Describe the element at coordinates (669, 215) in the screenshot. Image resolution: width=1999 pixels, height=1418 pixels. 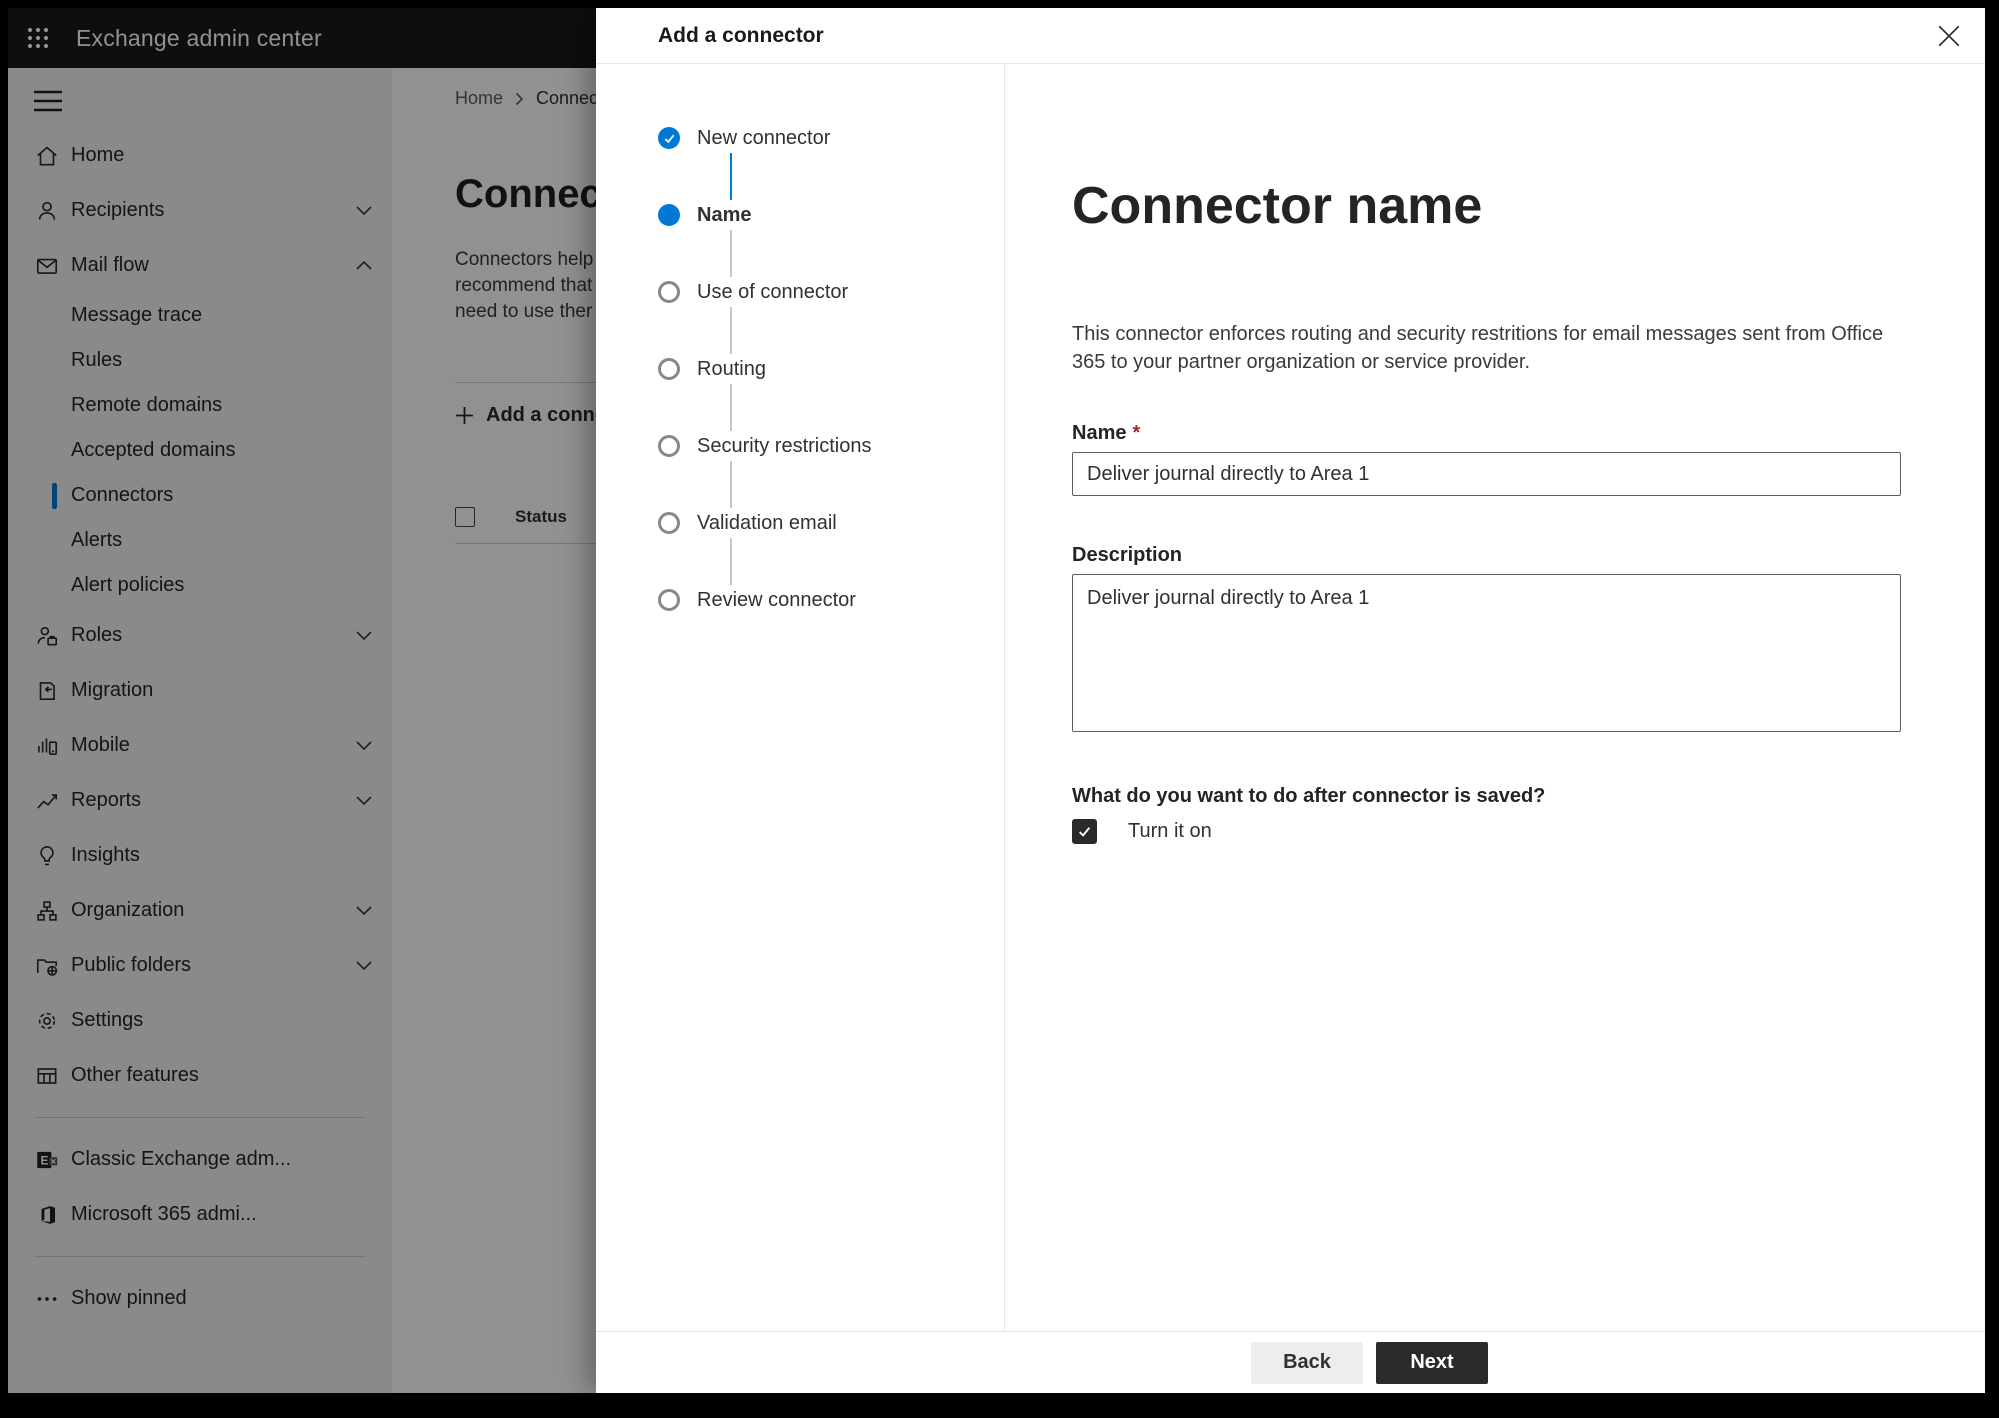
I see `step-current-icon` at that location.